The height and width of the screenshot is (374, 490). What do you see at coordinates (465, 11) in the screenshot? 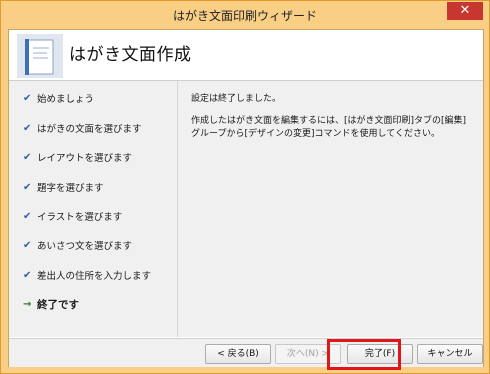
I see `close-button: ✕` at bounding box center [465, 11].